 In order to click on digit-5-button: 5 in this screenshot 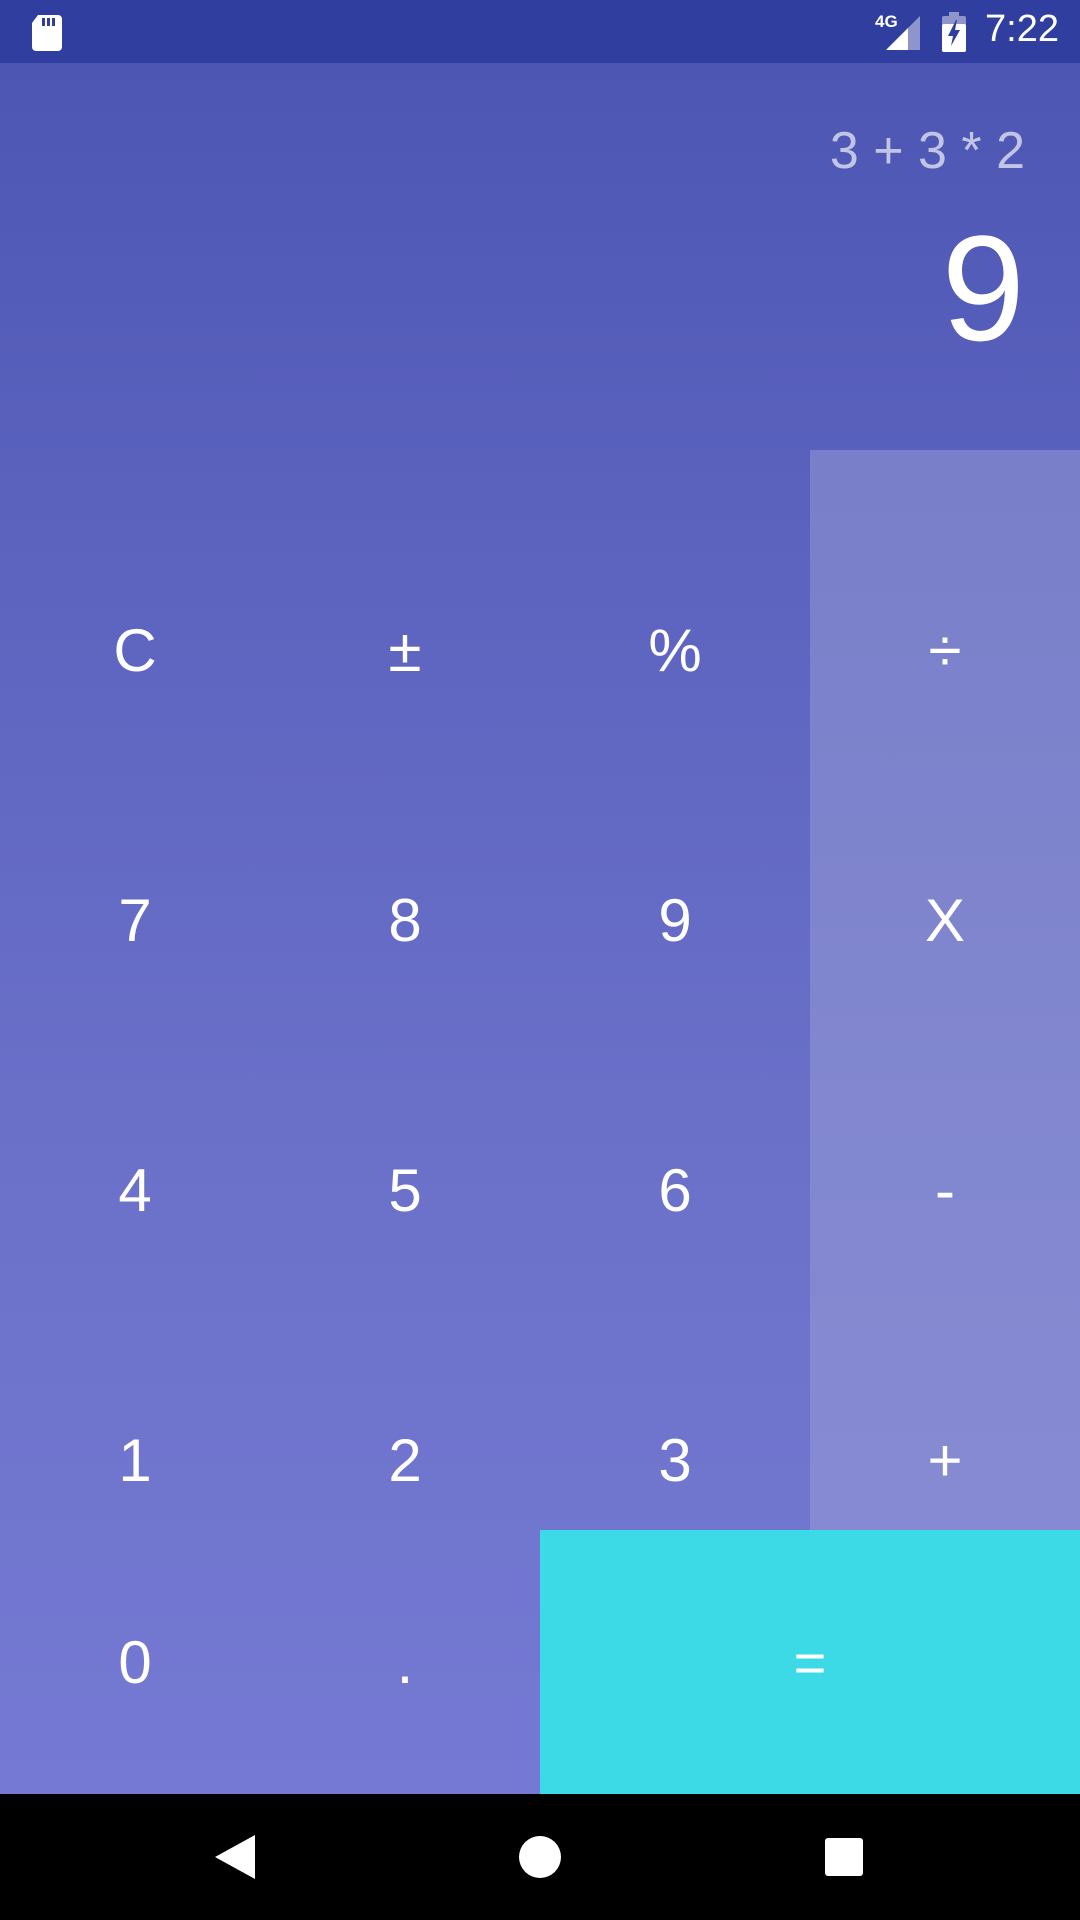, I will do `click(405, 1190)`.